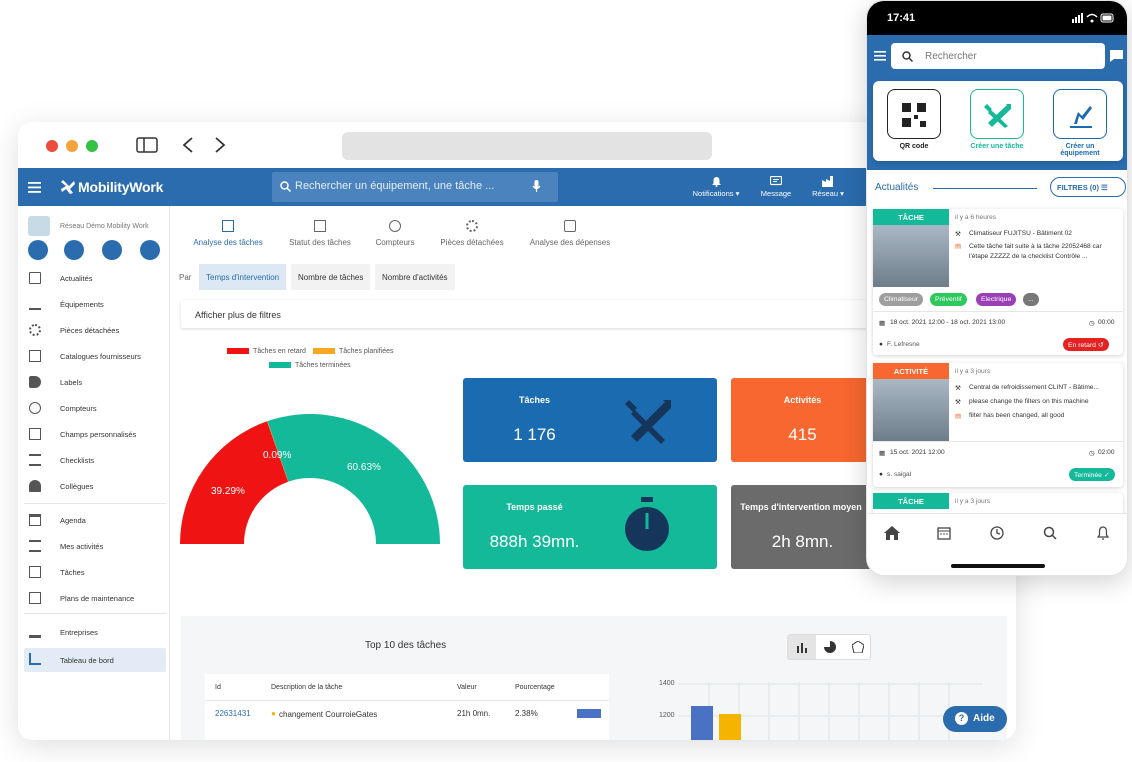  What do you see at coordinates (1092, 453) in the screenshot?
I see `clock-icon: ◷` at bounding box center [1092, 453].